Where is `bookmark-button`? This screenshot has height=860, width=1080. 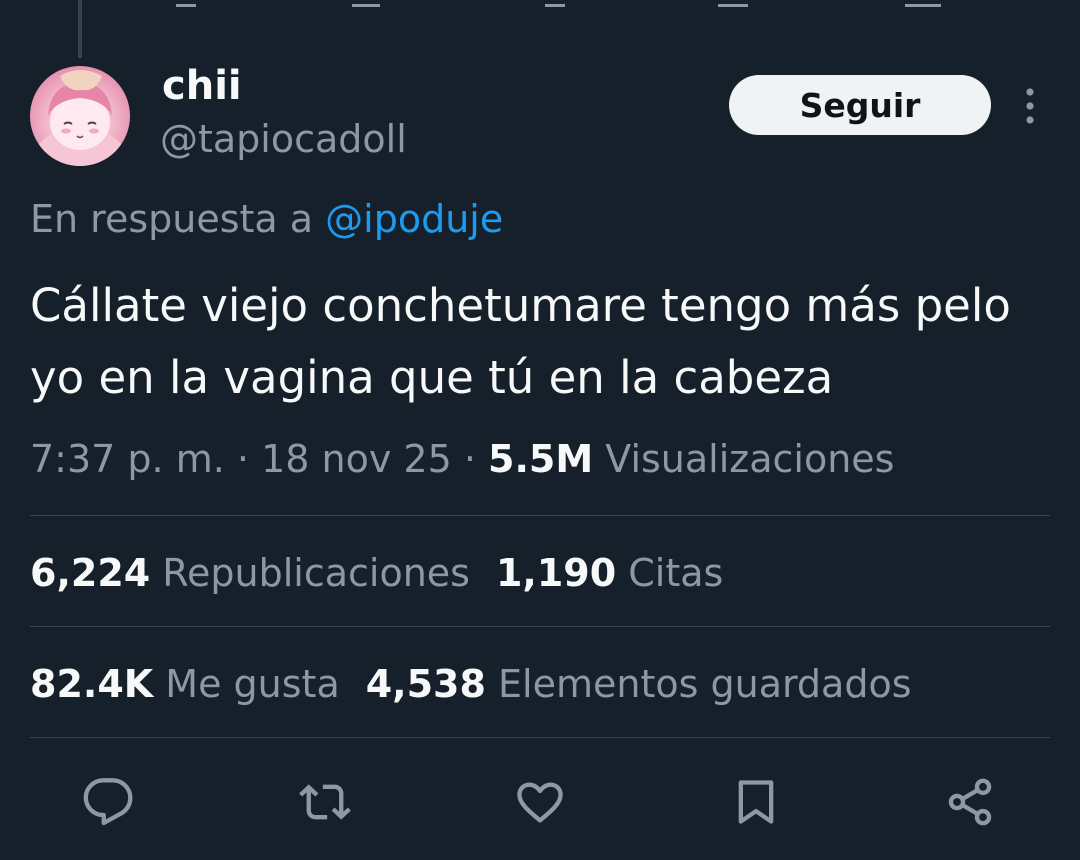
bookmark-button is located at coordinates (756, 802).